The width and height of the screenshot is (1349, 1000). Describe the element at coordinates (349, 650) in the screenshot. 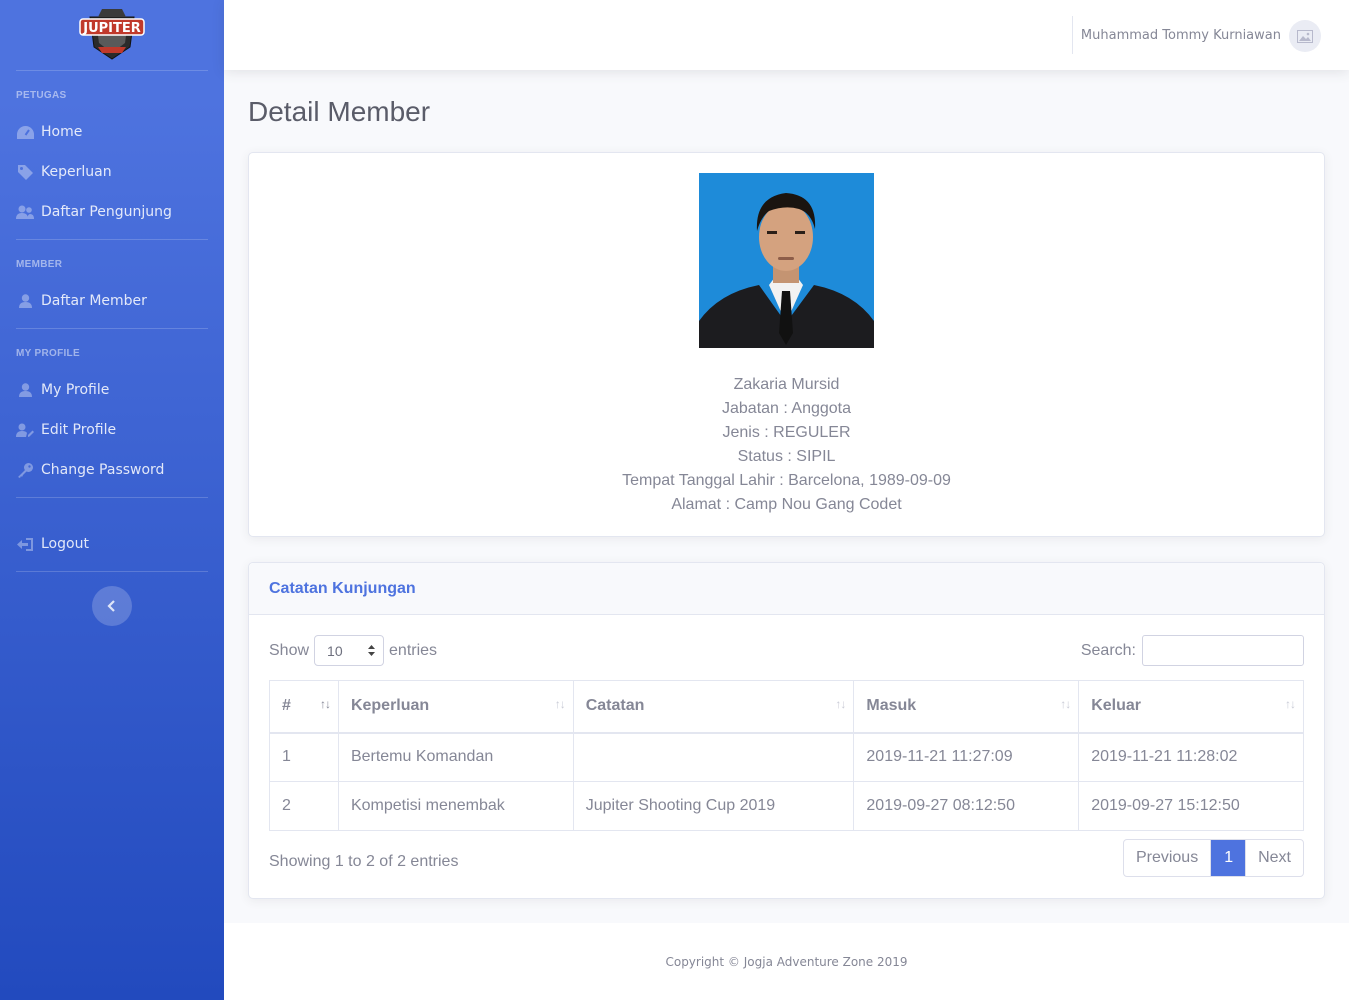

I see `page-size-select: 10` at that location.